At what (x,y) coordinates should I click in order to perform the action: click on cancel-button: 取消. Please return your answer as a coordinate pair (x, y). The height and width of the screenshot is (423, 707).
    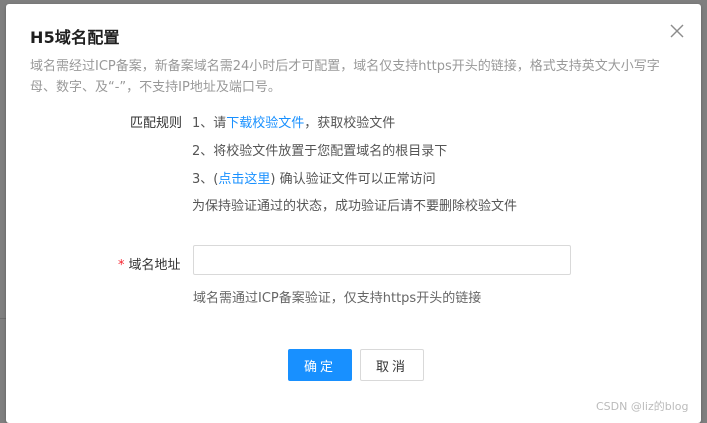
    Looking at the image, I should click on (392, 365).